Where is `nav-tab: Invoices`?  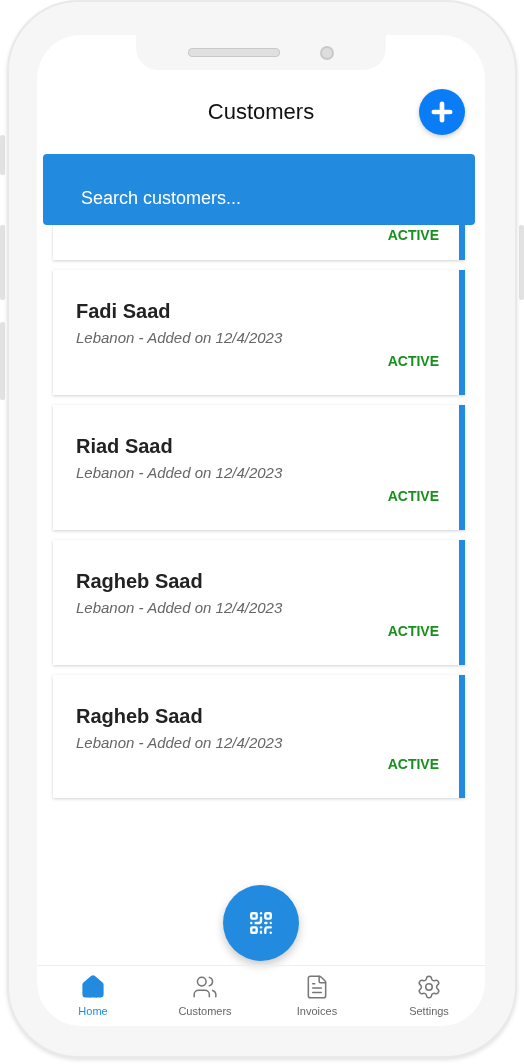
nav-tab: Invoices is located at coordinates (317, 996).